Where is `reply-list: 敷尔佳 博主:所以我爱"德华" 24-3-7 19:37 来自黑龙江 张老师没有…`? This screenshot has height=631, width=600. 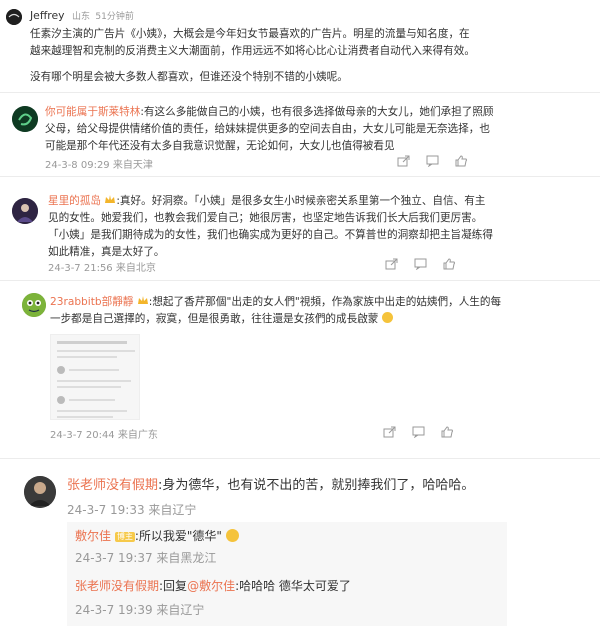
reply-list: 敷尔佳 博主:所以我爱"德华" 24-3-7 19:37 来自黑龙江 张老师没有… is located at coordinates (287, 574).